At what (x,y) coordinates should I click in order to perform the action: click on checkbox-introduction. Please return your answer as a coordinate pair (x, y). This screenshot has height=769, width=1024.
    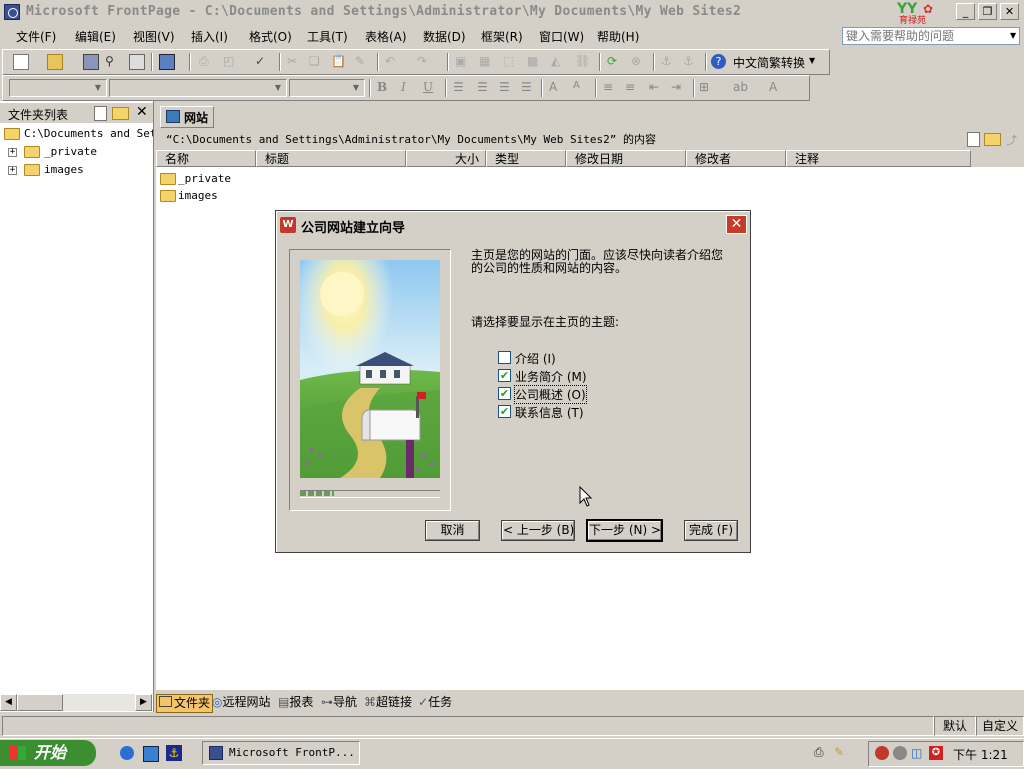
    Looking at the image, I should click on (504, 357).